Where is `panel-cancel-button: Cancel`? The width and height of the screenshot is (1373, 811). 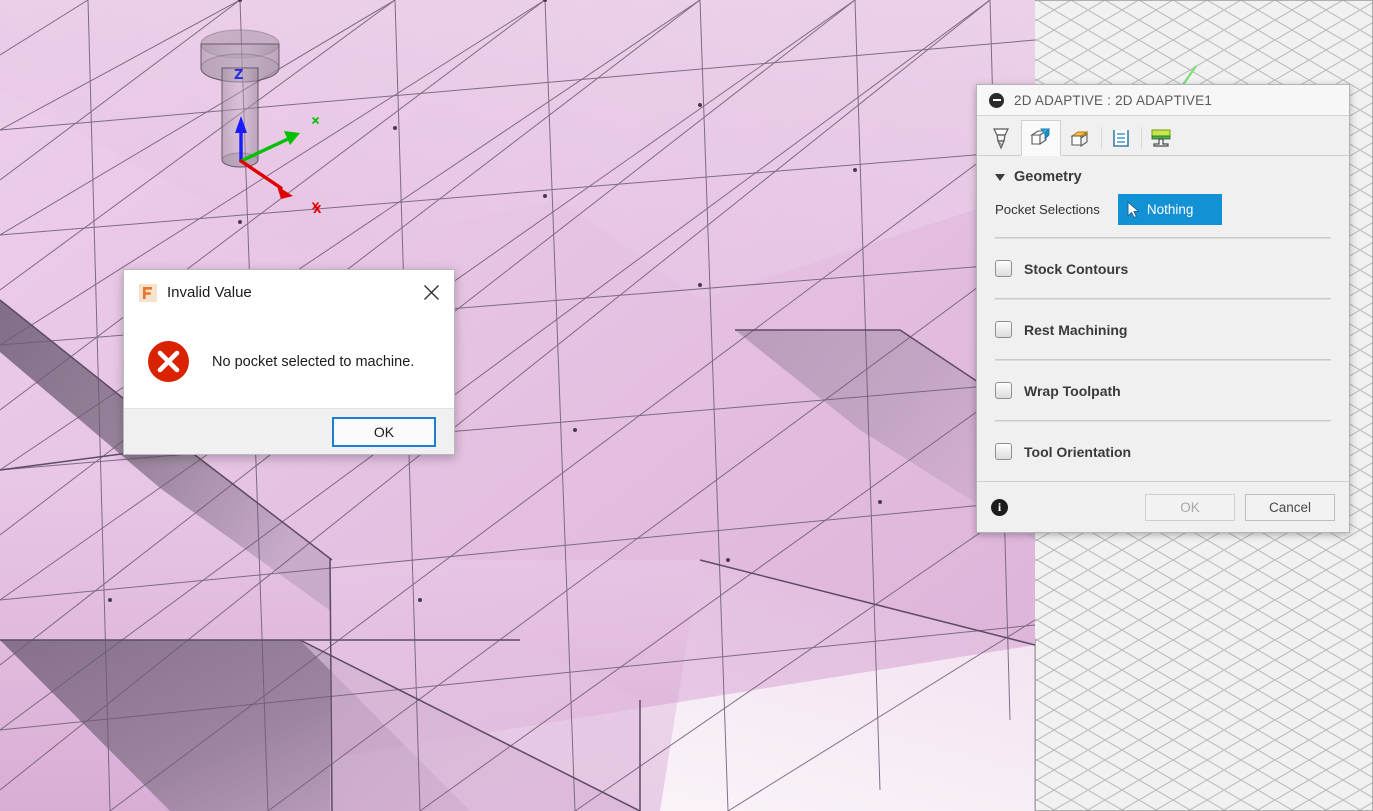 panel-cancel-button: Cancel is located at coordinates (1290, 507).